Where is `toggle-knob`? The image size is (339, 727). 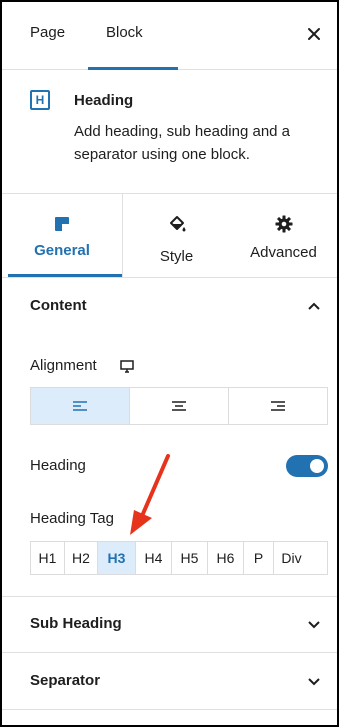
toggle-knob is located at coordinates (317, 466).